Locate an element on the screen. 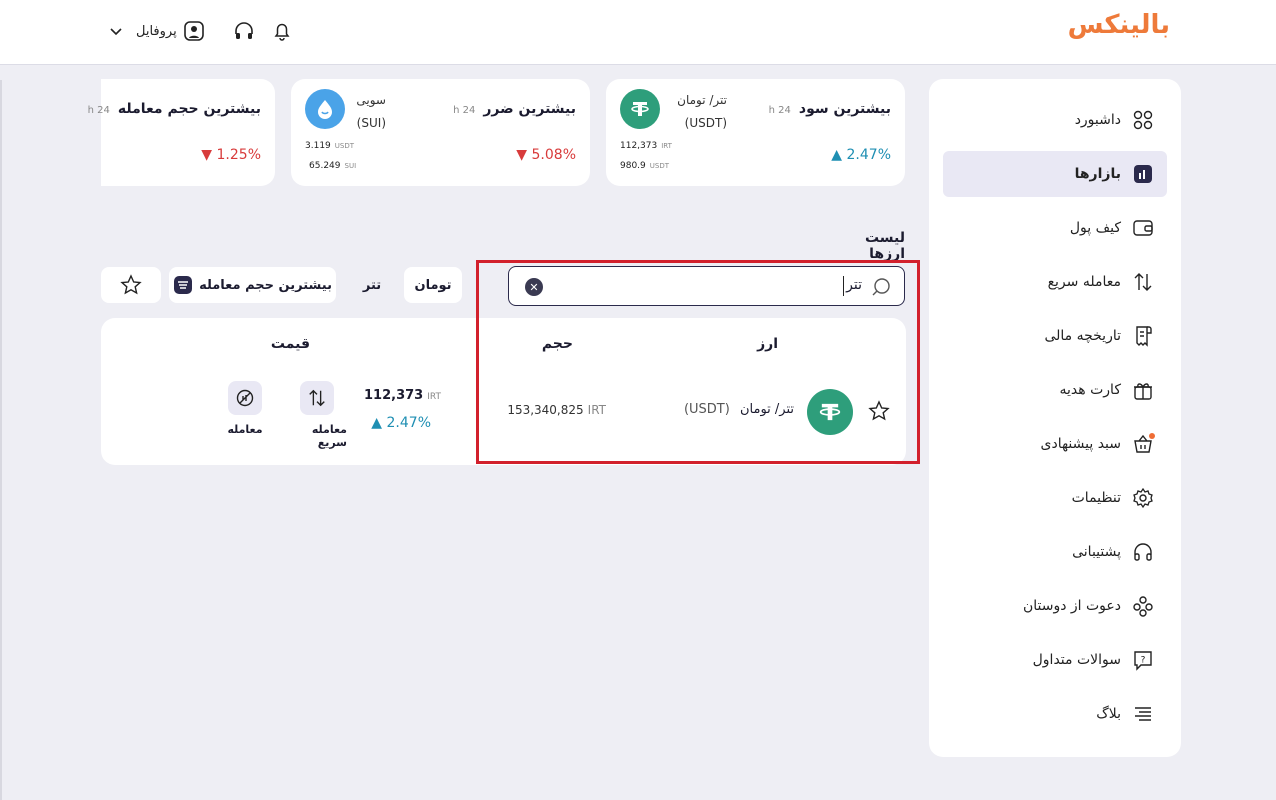  card-change: ▼ 1.25% is located at coordinates (231, 155).